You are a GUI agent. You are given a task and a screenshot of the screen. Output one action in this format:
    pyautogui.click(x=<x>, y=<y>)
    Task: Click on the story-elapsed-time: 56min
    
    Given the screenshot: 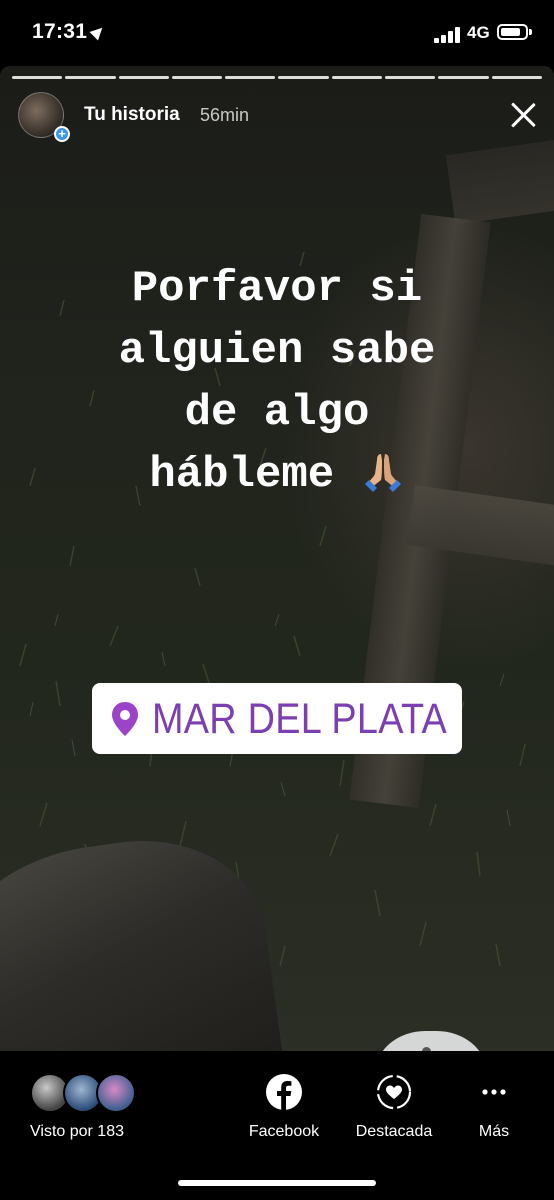 What is the action you would take?
    pyautogui.click(x=225, y=115)
    